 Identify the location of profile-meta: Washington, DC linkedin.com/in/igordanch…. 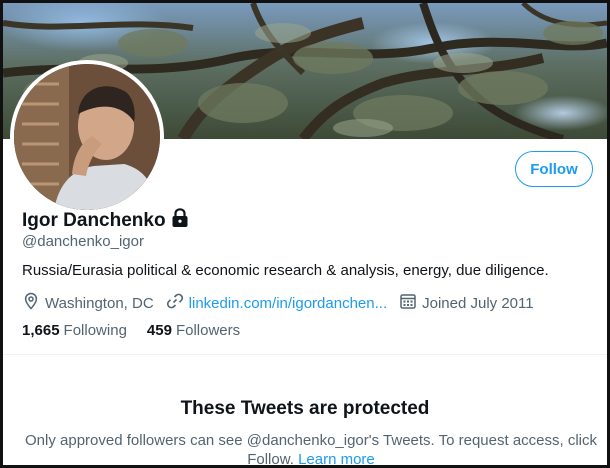
(284, 303).